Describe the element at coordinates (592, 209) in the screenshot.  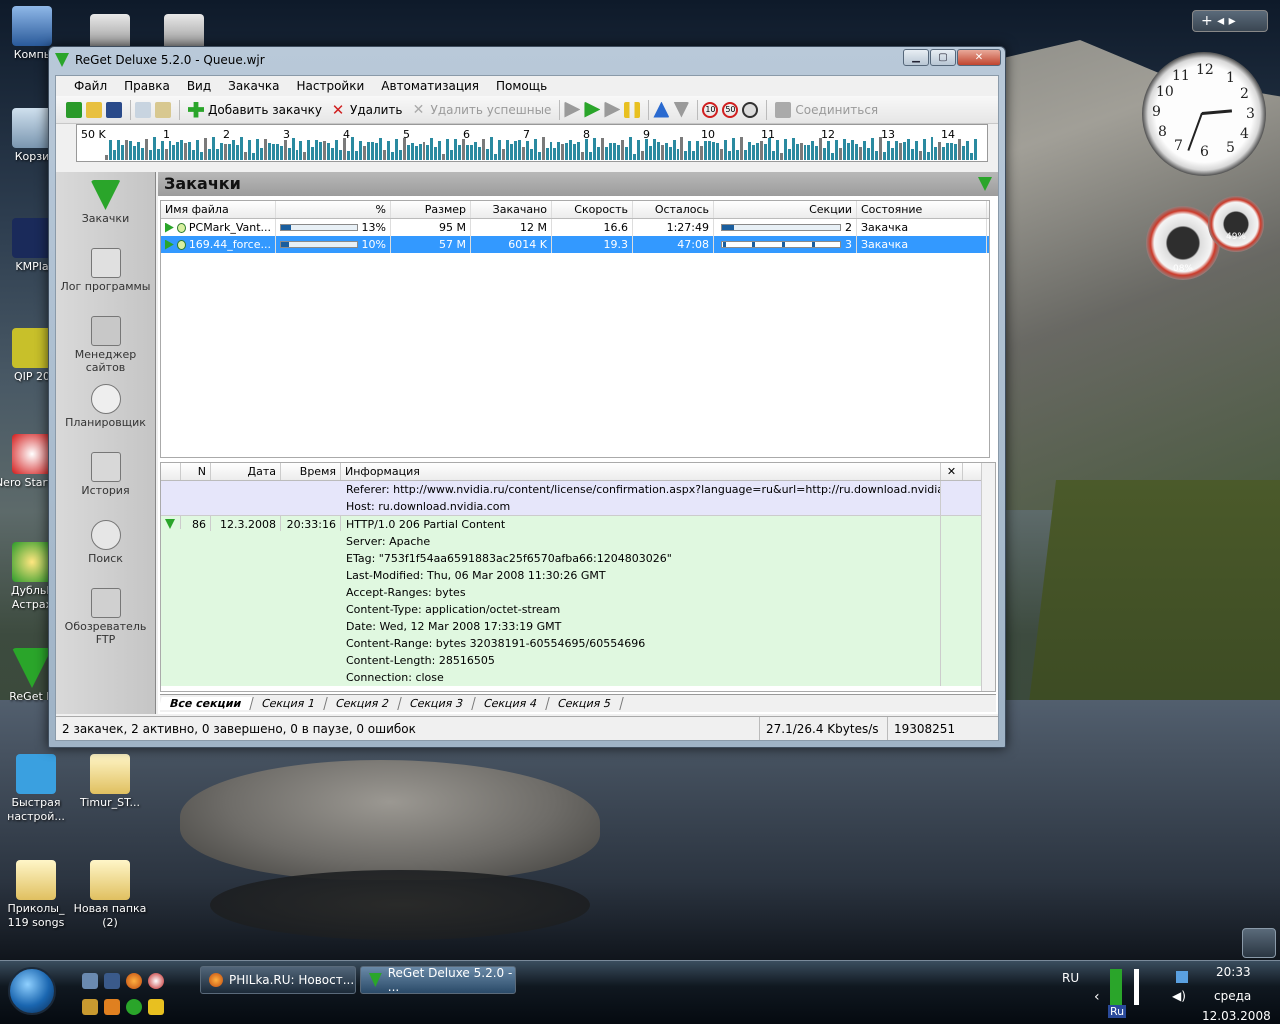
I see `col-speed: Скорость` at that location.